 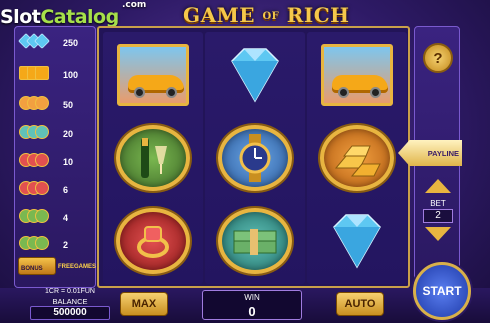 I want to click on reel-symbol-cash, so click(x=255, y=241).